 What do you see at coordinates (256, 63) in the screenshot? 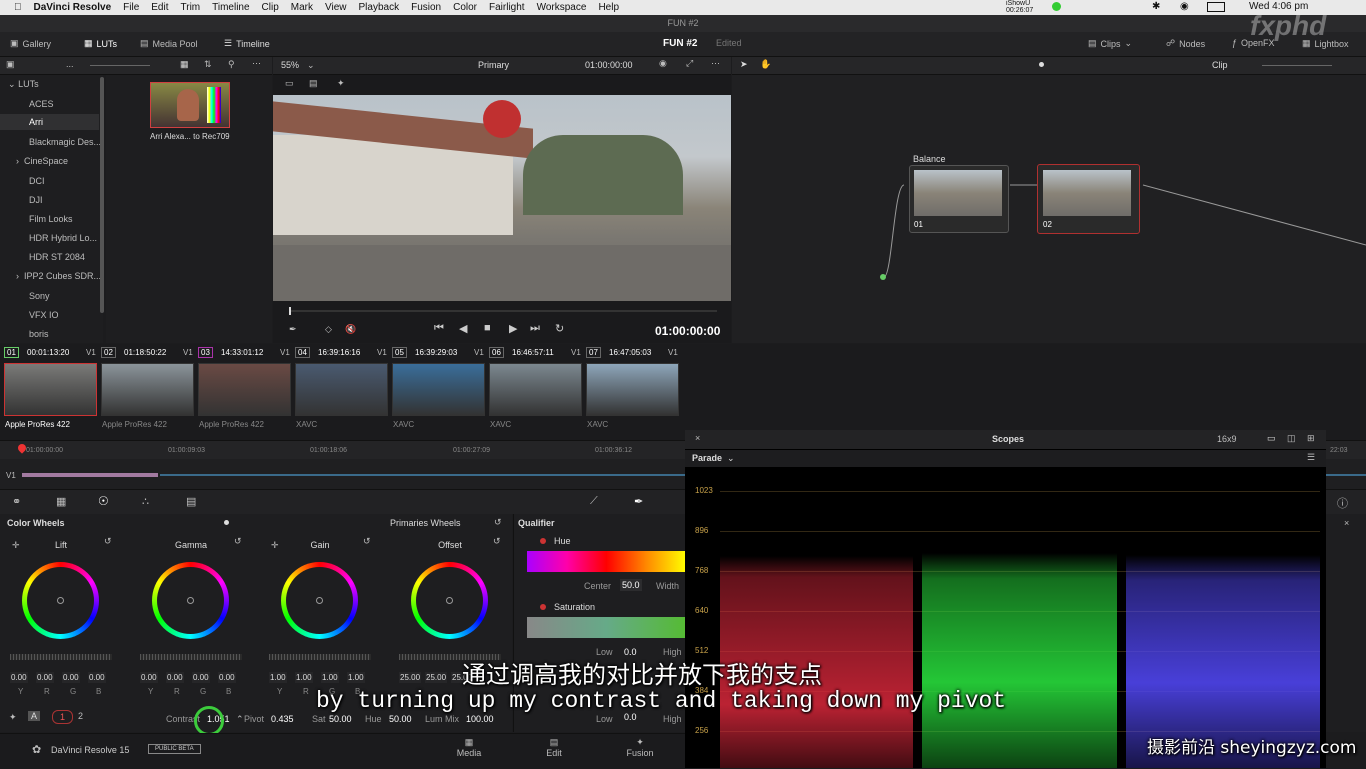
I see `options-icon: ⋯` at bounding box center [256, 63].